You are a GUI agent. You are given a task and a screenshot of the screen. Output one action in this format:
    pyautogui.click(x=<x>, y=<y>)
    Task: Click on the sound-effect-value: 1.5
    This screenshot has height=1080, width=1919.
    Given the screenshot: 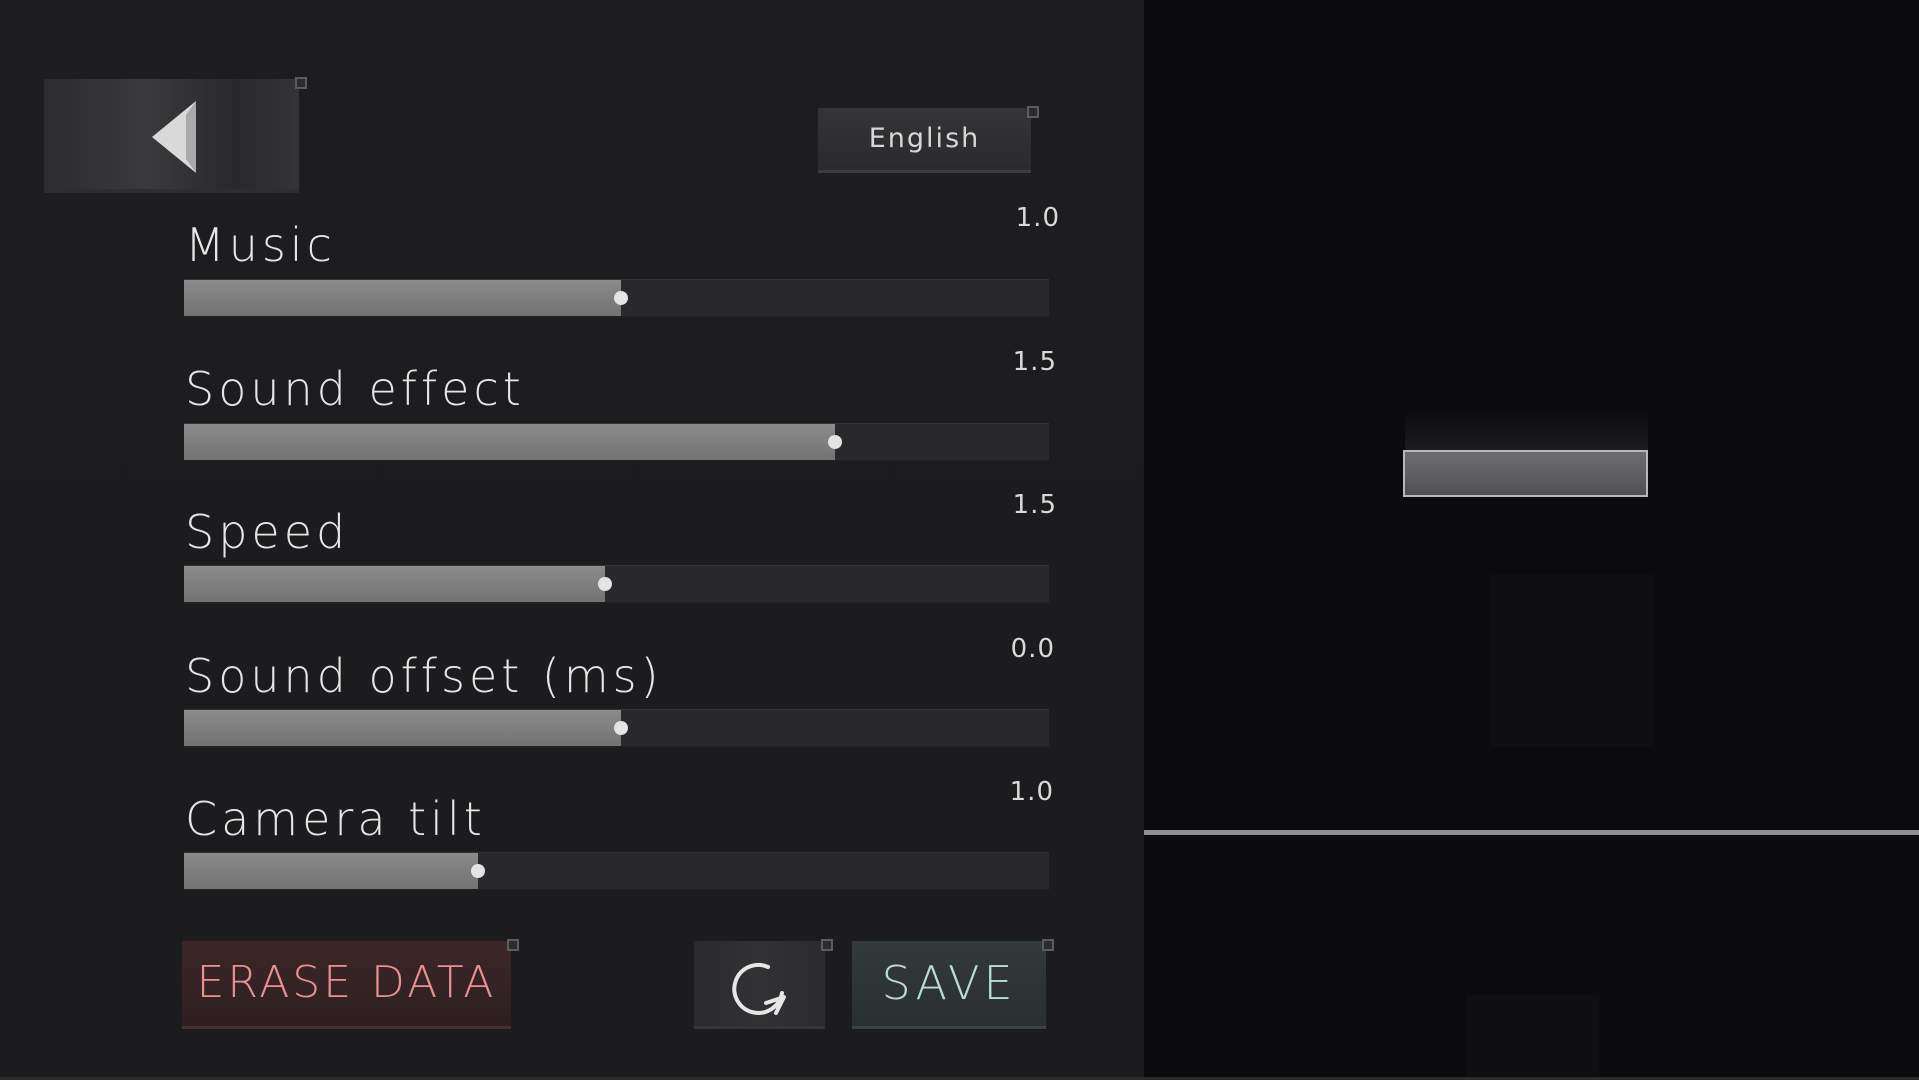 What is the action you would take?
    pyautogui.click(x=1034, y=362)
    